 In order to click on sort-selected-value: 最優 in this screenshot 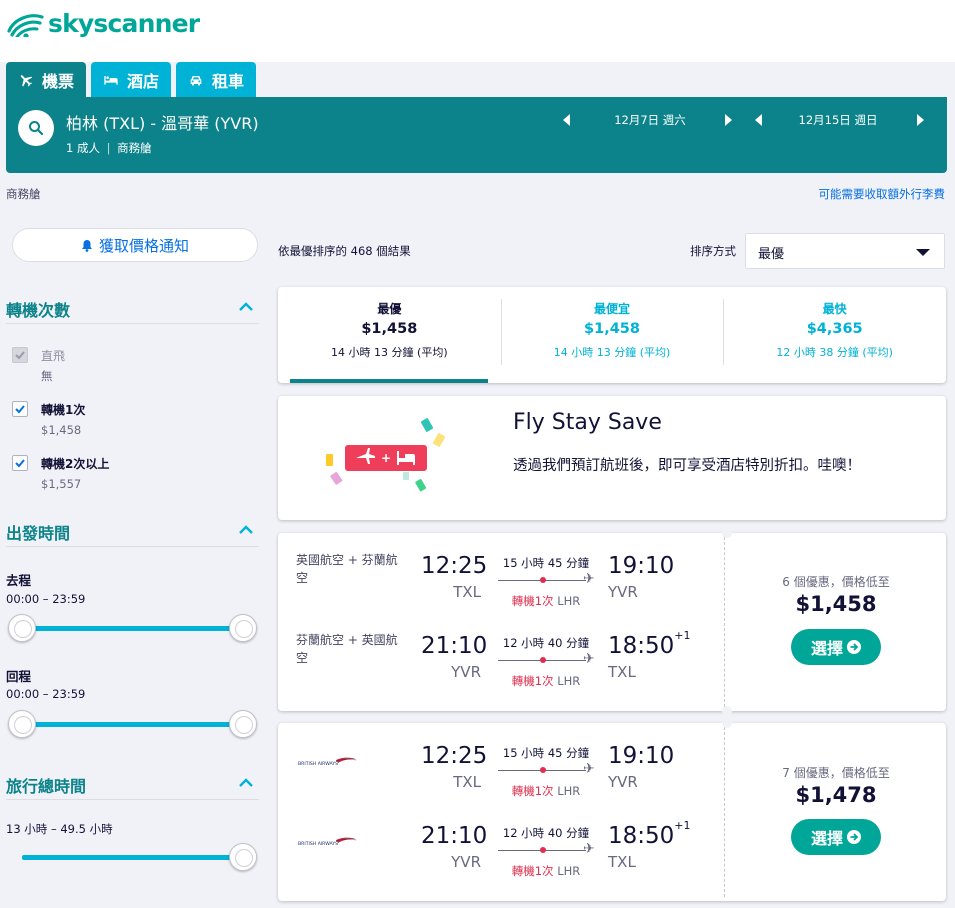, I will do `click(771, 254)`.